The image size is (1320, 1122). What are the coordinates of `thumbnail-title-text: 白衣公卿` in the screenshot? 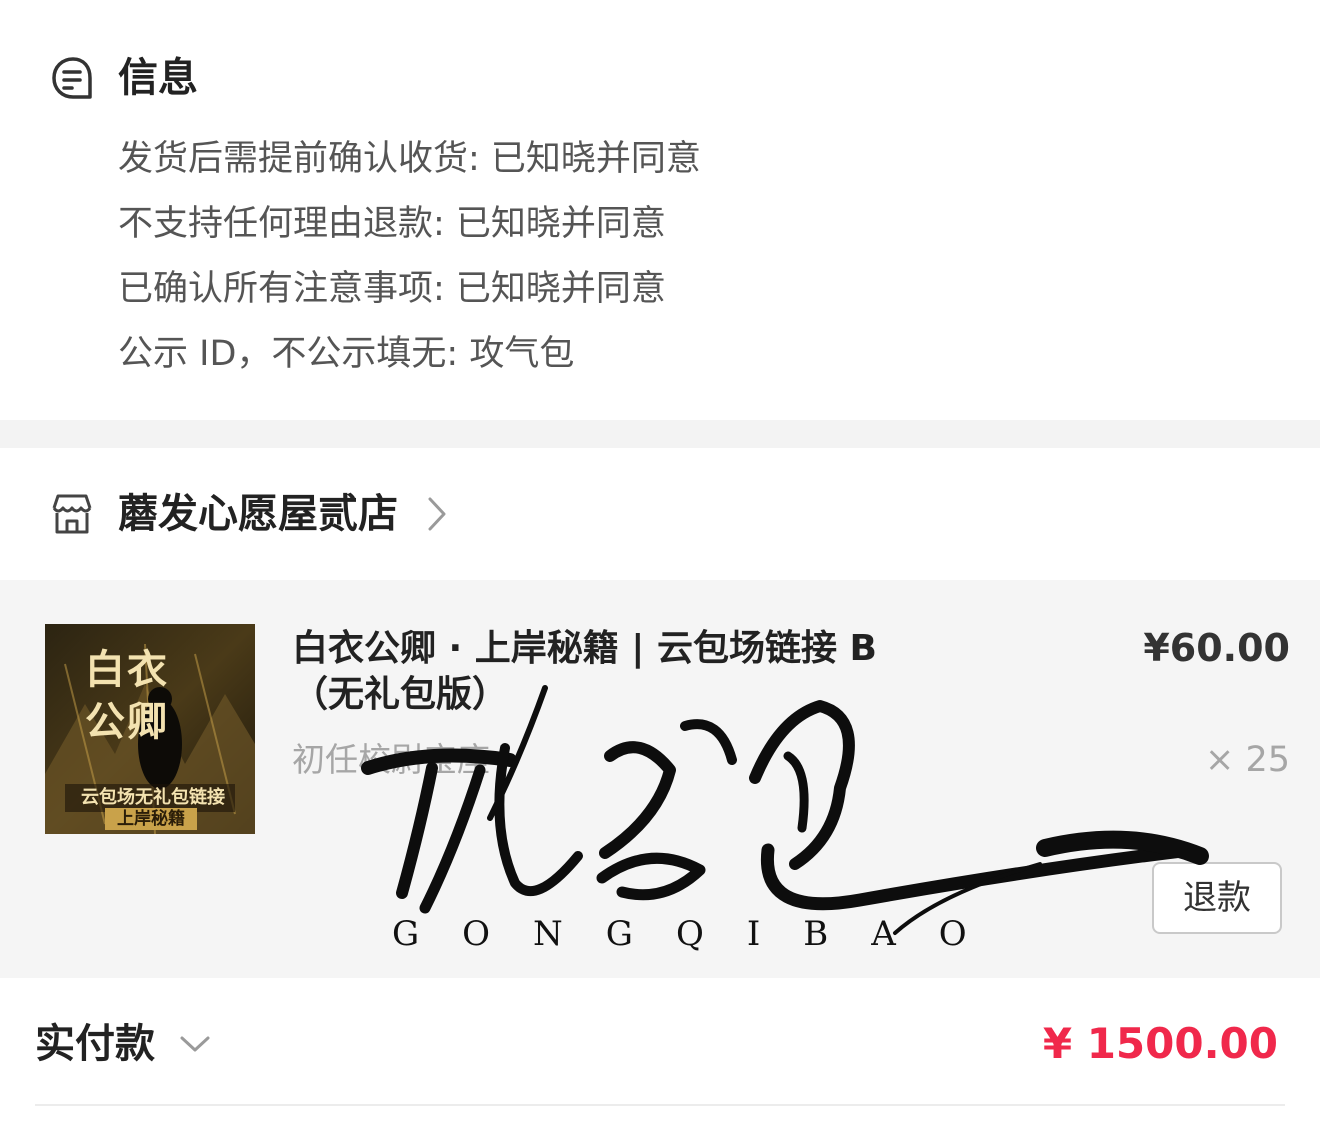 It's located at (127, 695).